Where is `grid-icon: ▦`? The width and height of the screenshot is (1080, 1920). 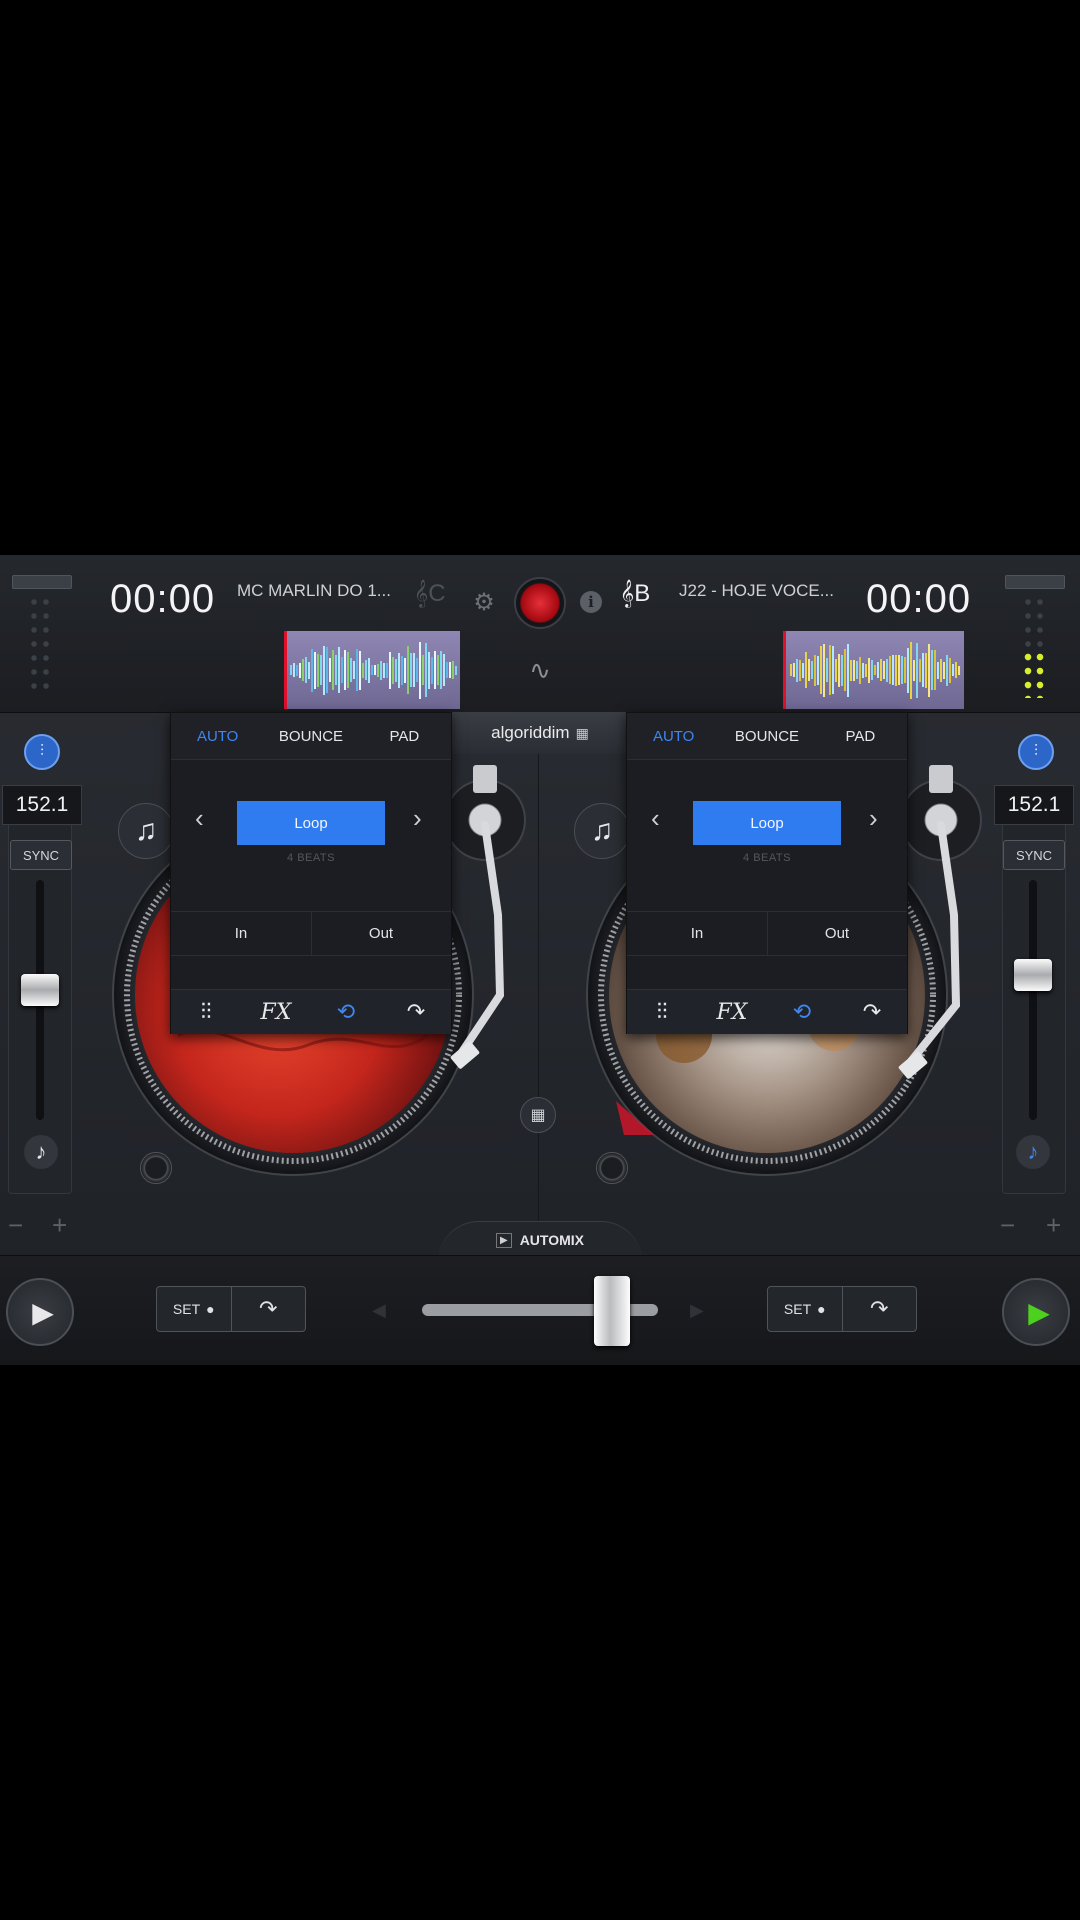 grid-icon: ▦ is located at coordinates (538, 1115).